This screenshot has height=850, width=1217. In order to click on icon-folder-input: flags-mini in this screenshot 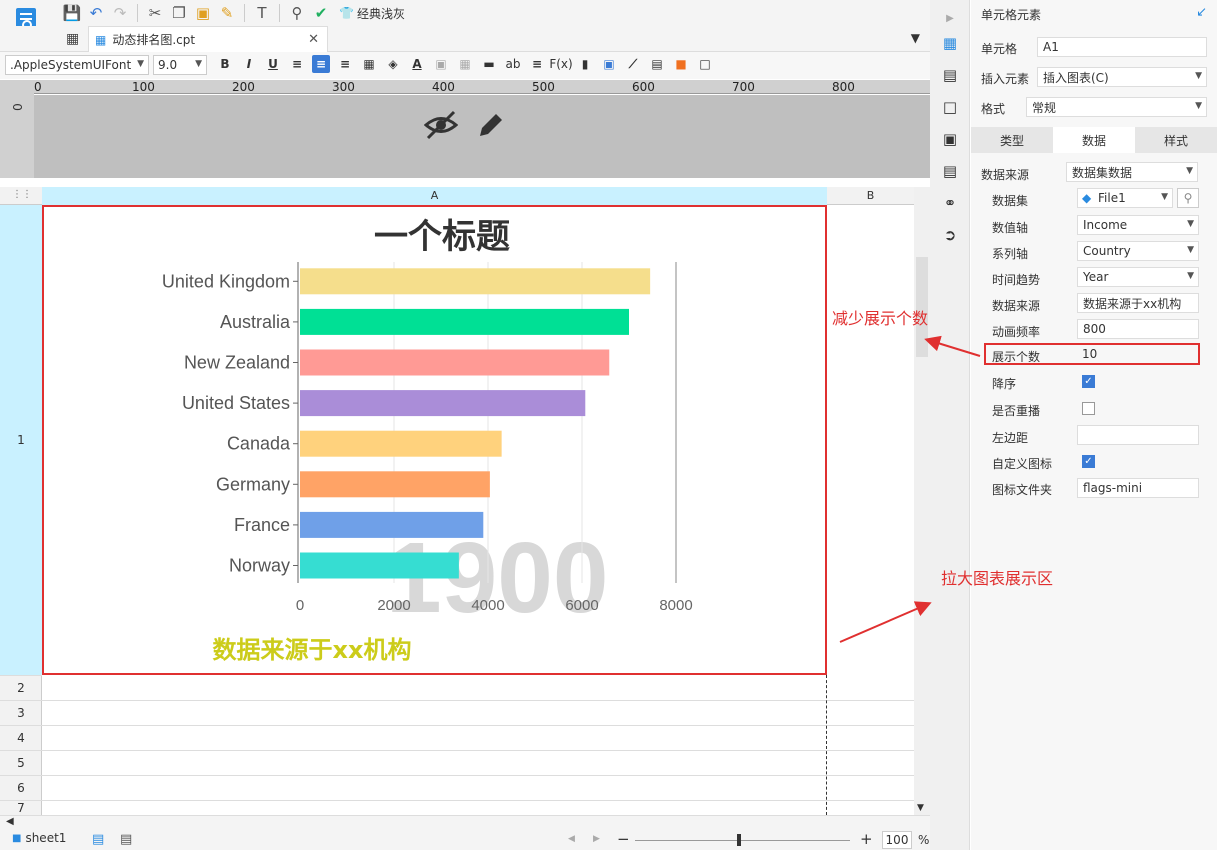, I will do `click(1138, 488)`.